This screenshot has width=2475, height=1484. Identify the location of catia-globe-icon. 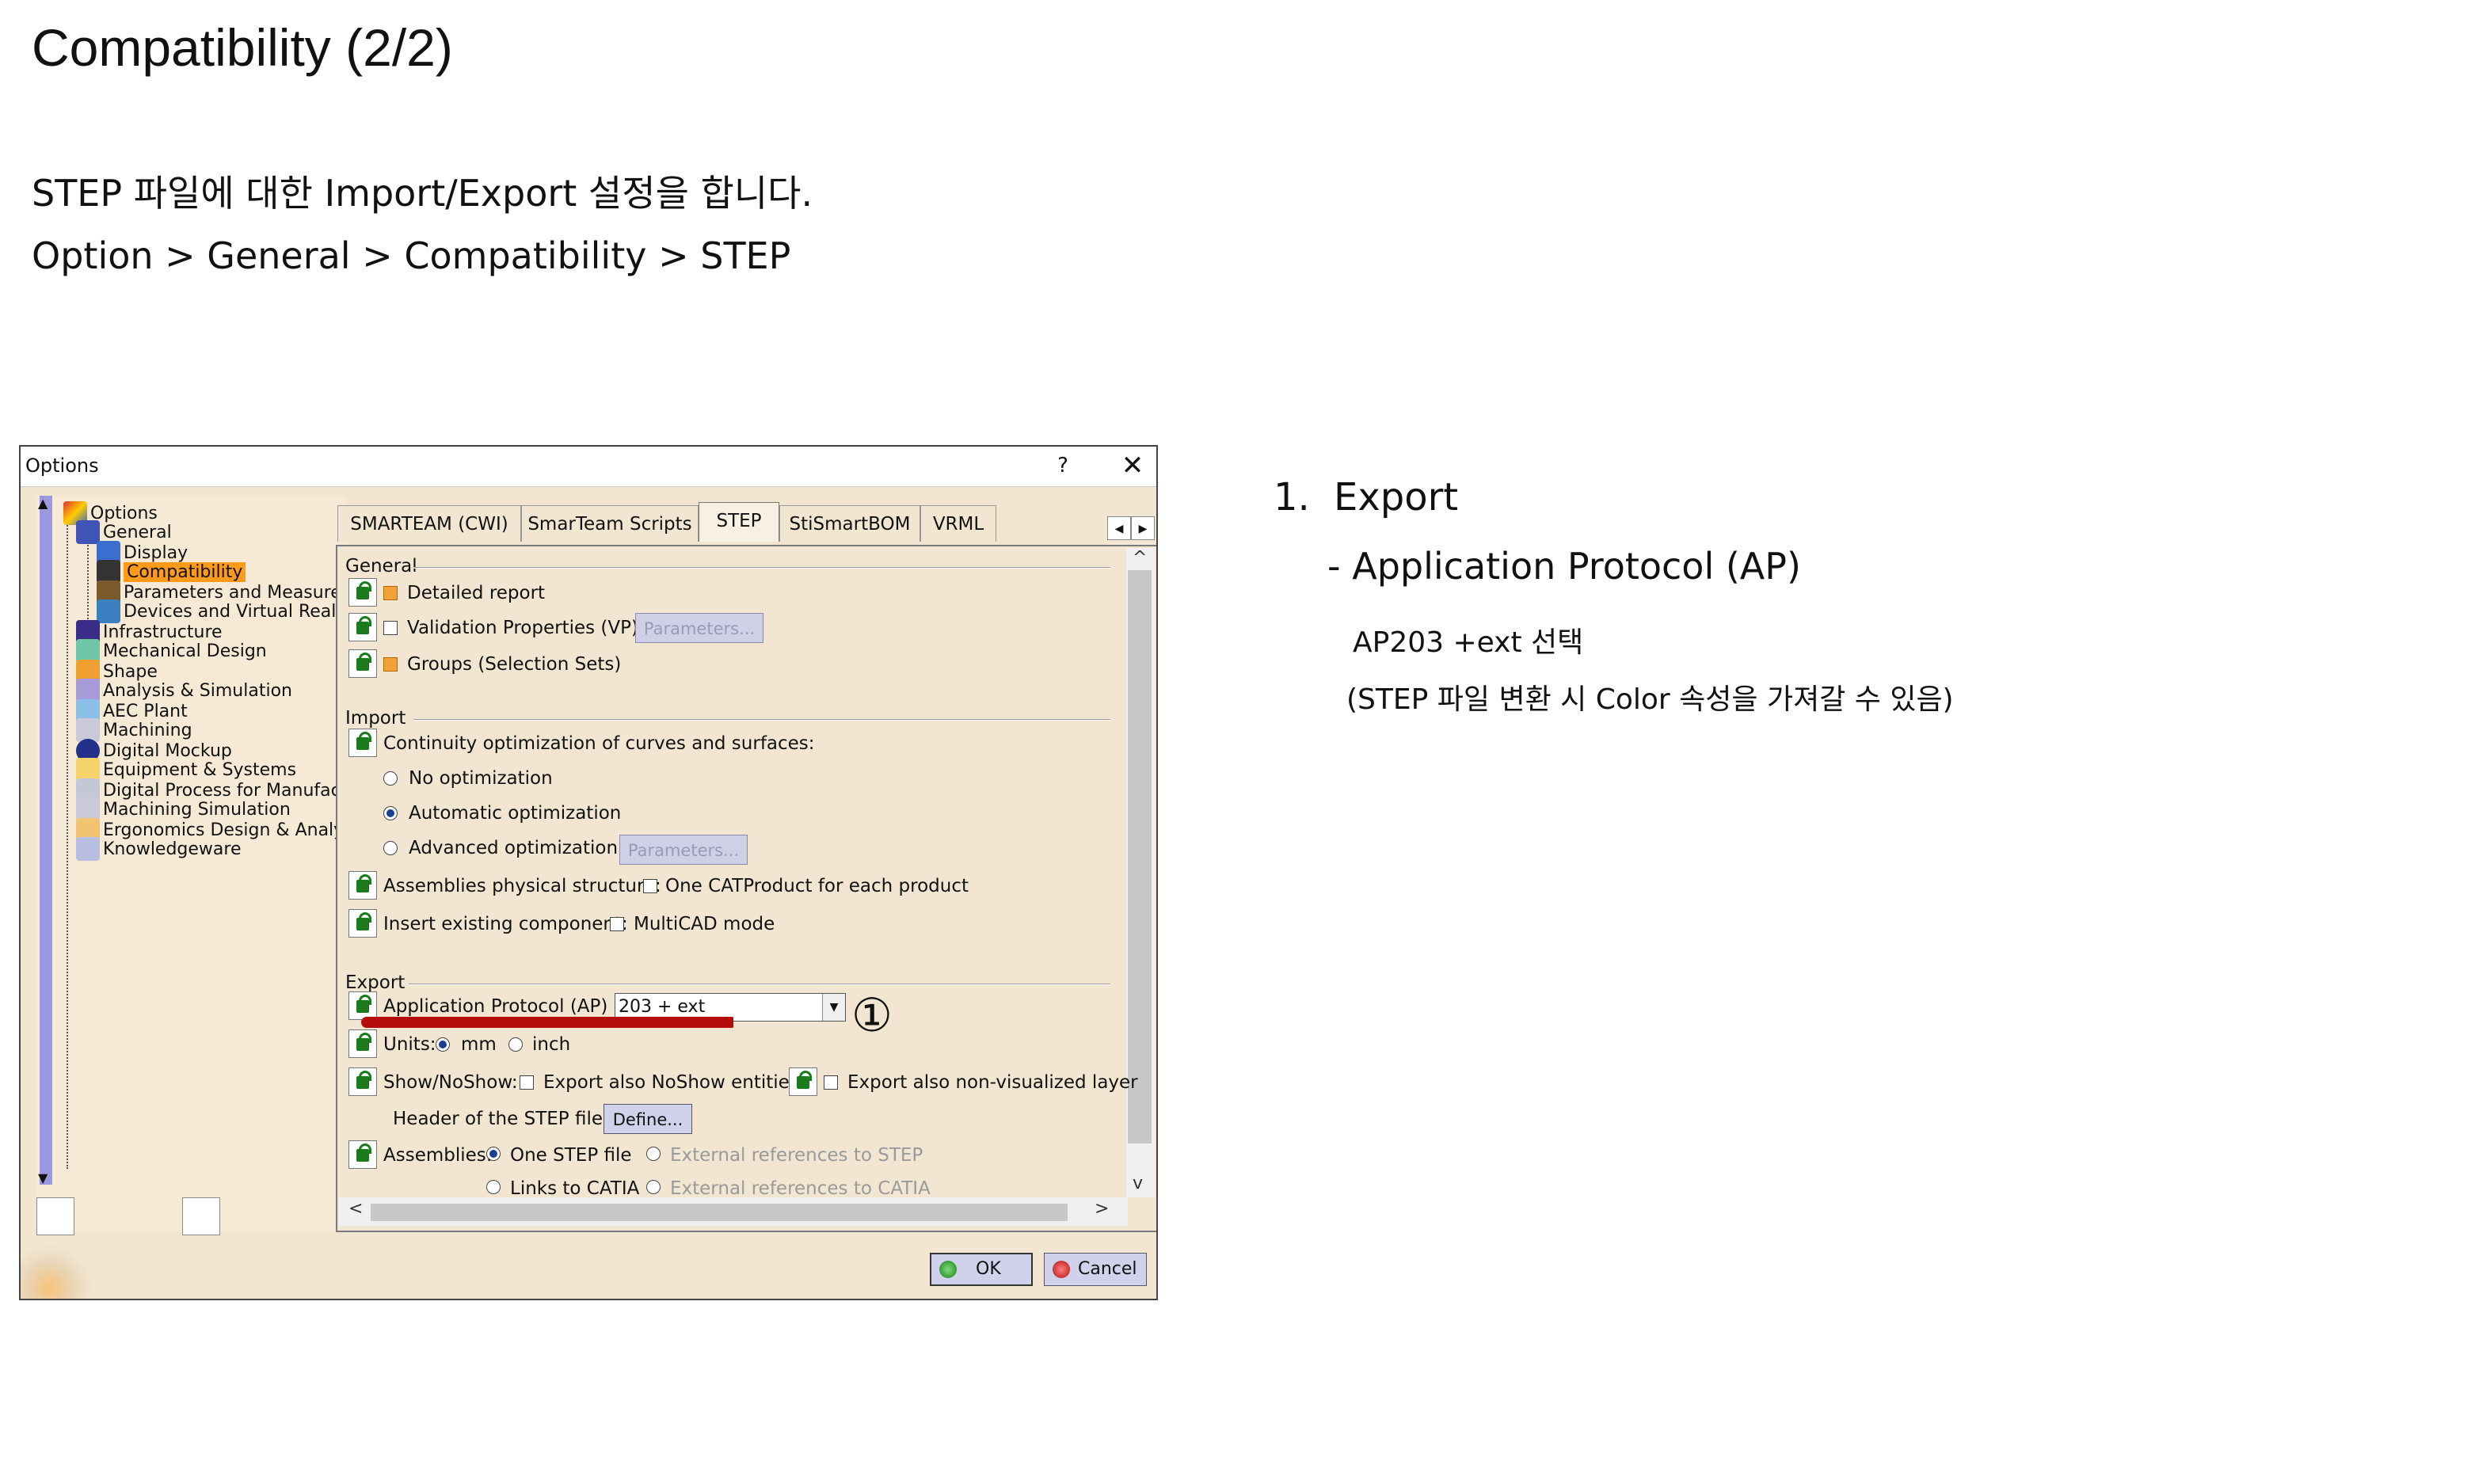
(56, 1271).